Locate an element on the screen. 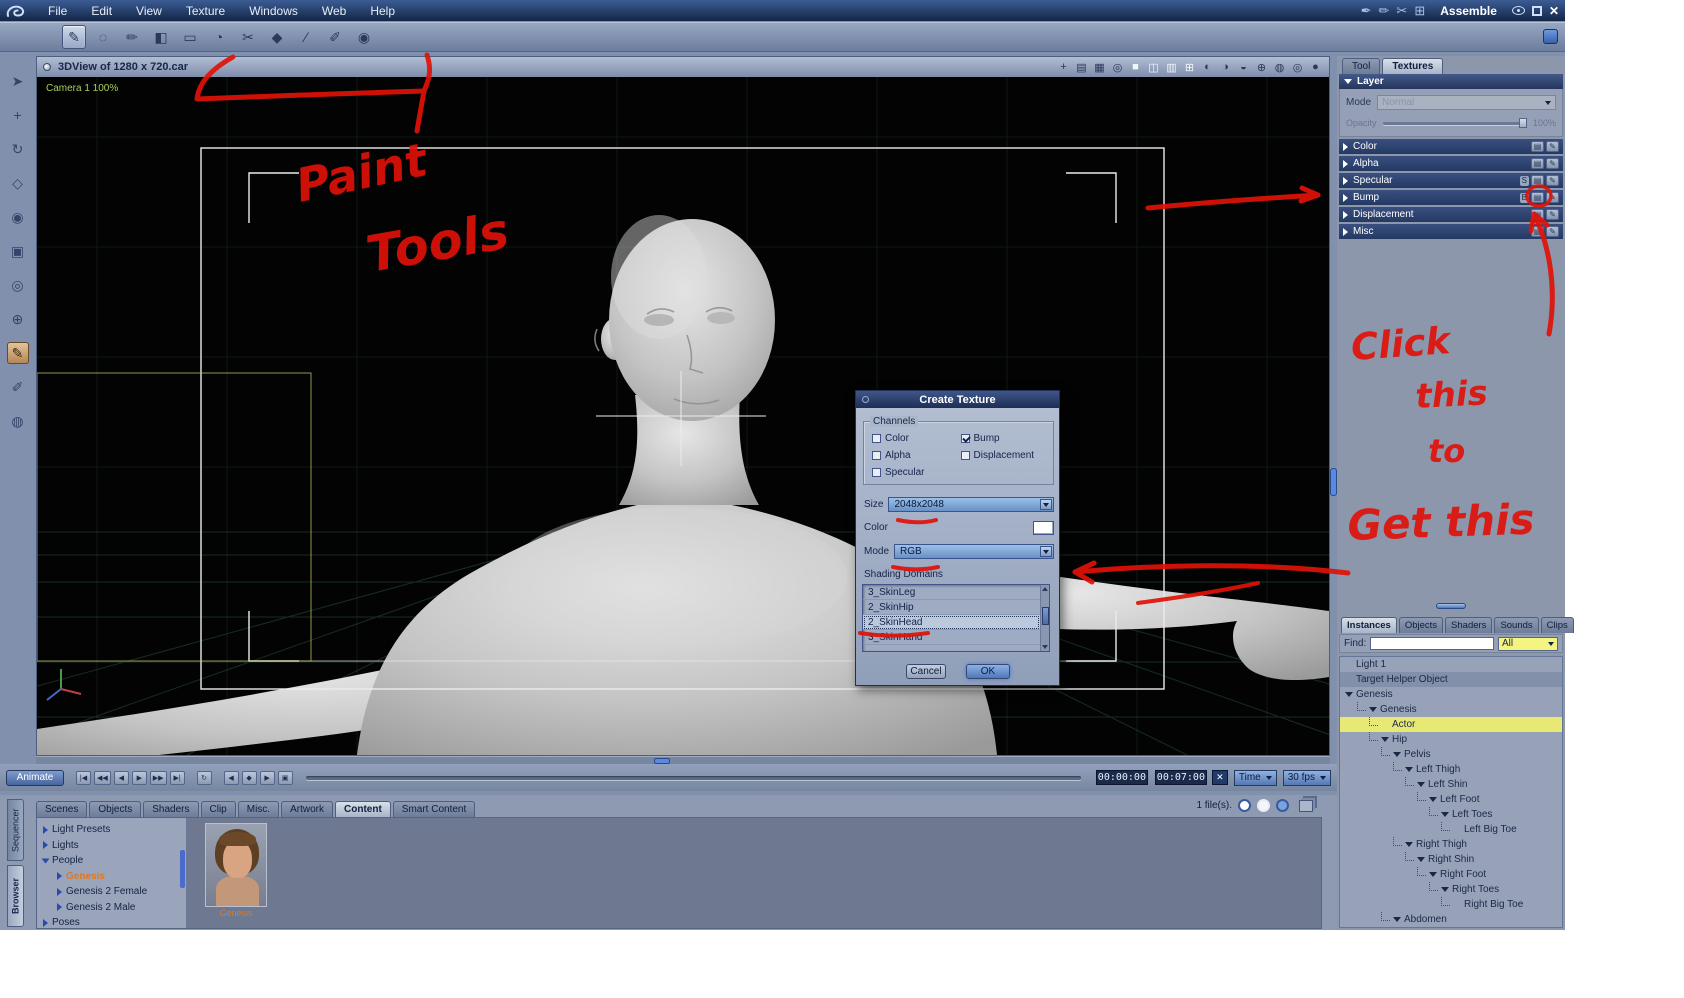 The width and height of the screenshot is (1684, 998). displacement-checkbox: Displacement is located at coordinates (1005, 455).